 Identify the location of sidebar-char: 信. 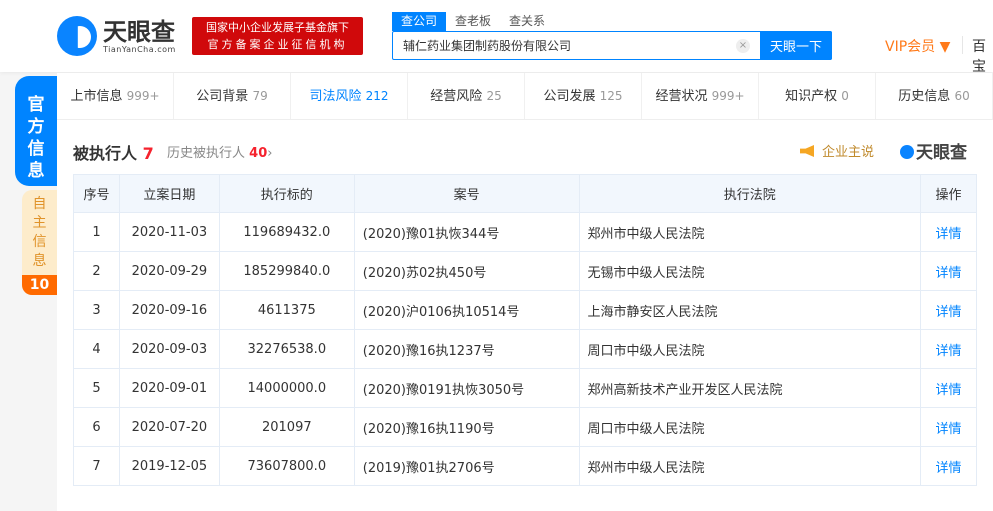
(39, 242).